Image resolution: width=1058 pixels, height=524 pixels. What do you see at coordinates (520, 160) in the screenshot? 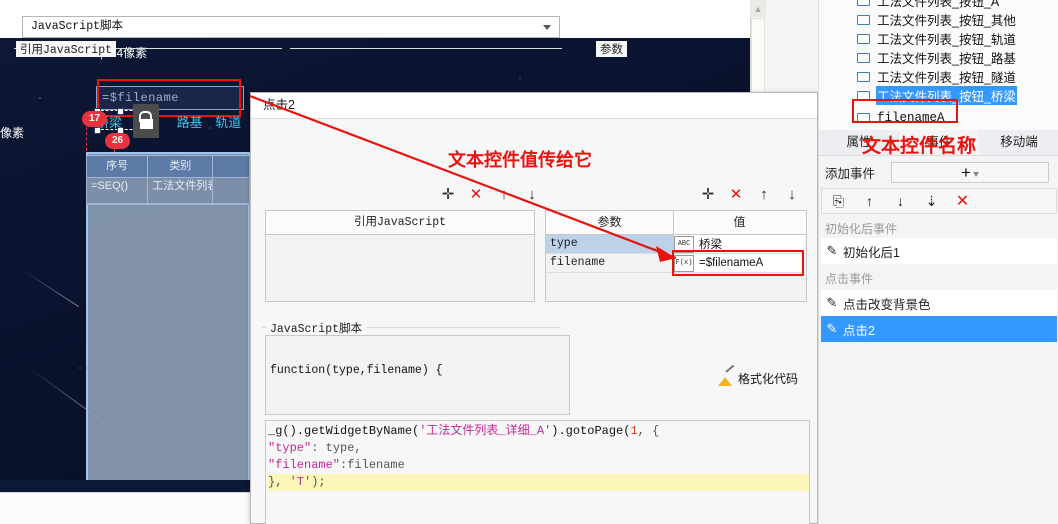
I see `annotation-note-dialog: 文本控件值传给它` at bounding box center [520, 160].